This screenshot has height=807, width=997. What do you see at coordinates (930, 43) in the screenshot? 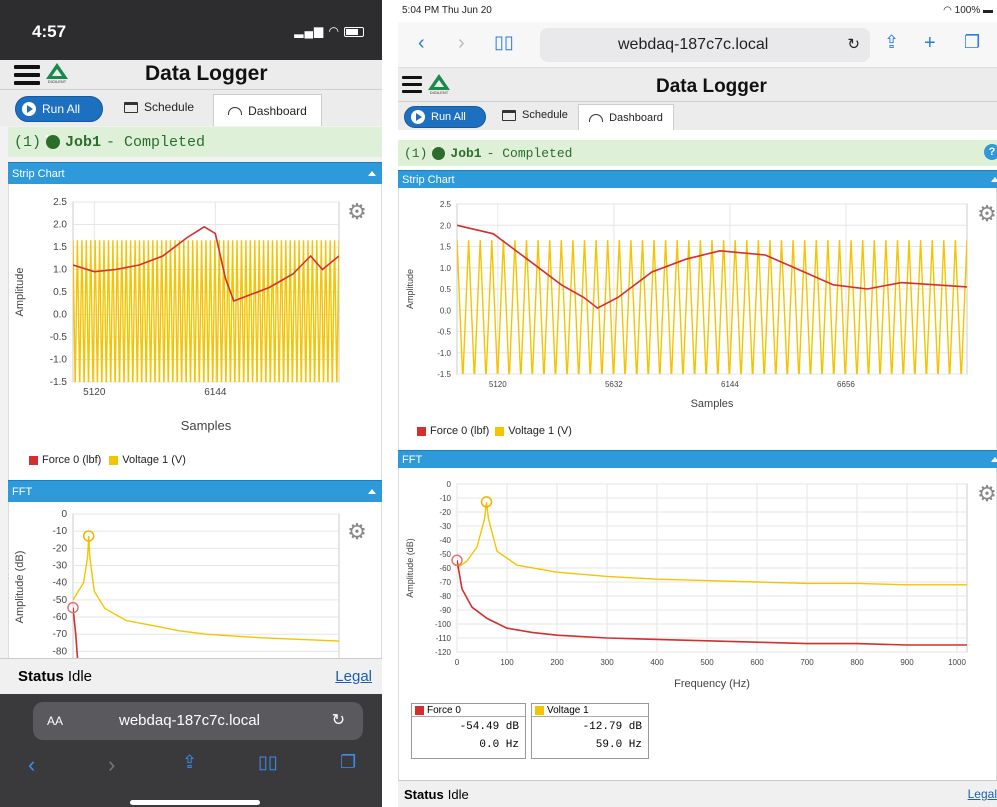
I see `new-tab-icon: +` at bounding box center [930, 43].